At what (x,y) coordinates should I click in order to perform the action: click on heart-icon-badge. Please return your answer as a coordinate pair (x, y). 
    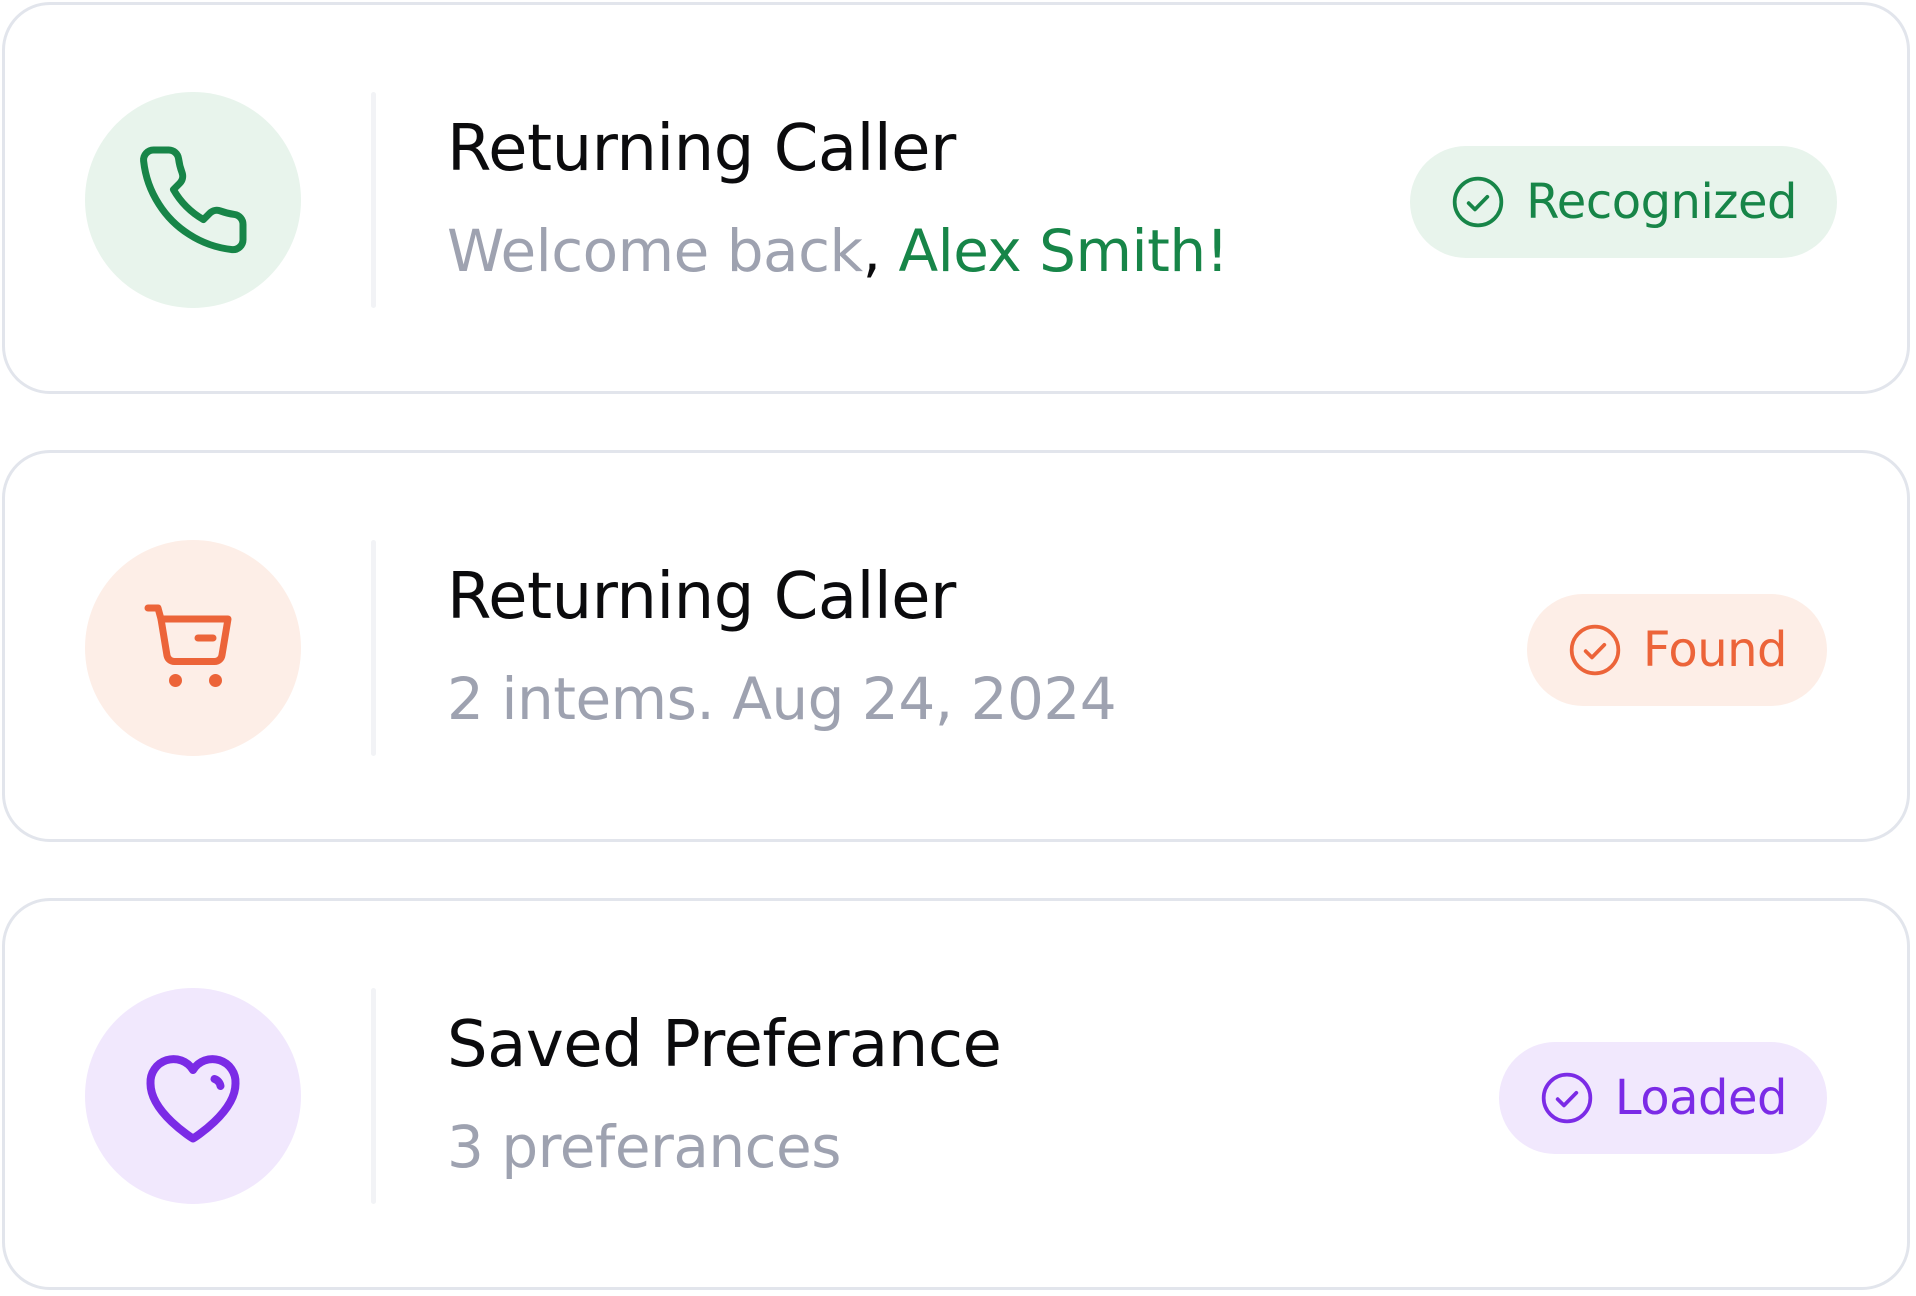
    Looking at the image, I should click on (193, 1096).